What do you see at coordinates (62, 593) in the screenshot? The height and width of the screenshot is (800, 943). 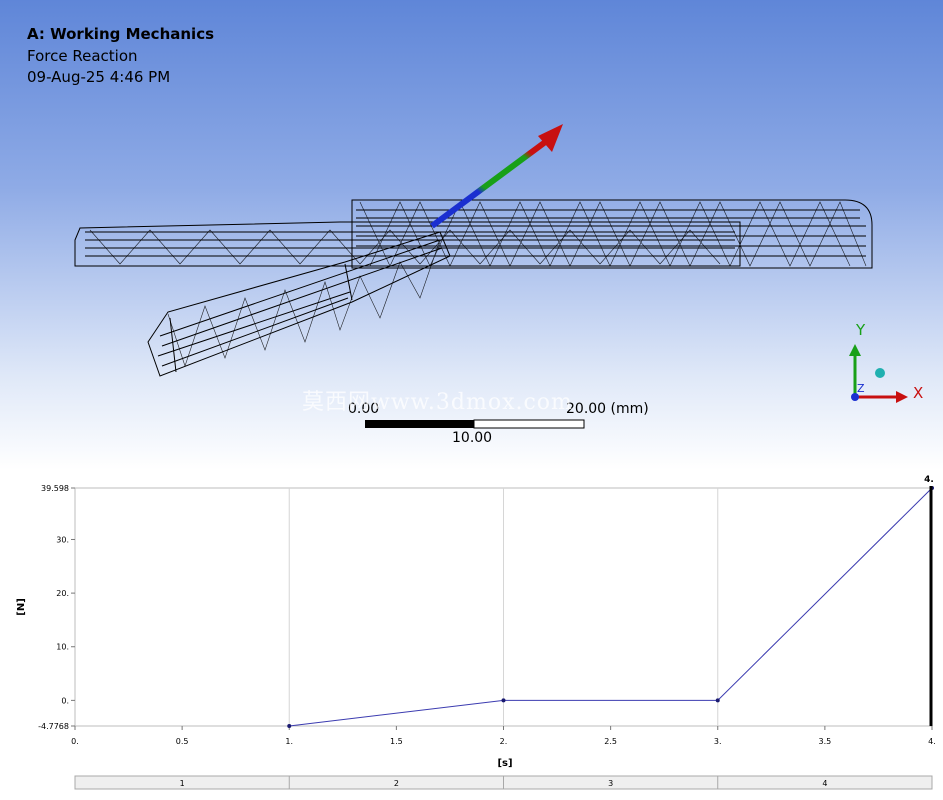 I see `y-tick-label: 20.` at bounding box center [62, 593].